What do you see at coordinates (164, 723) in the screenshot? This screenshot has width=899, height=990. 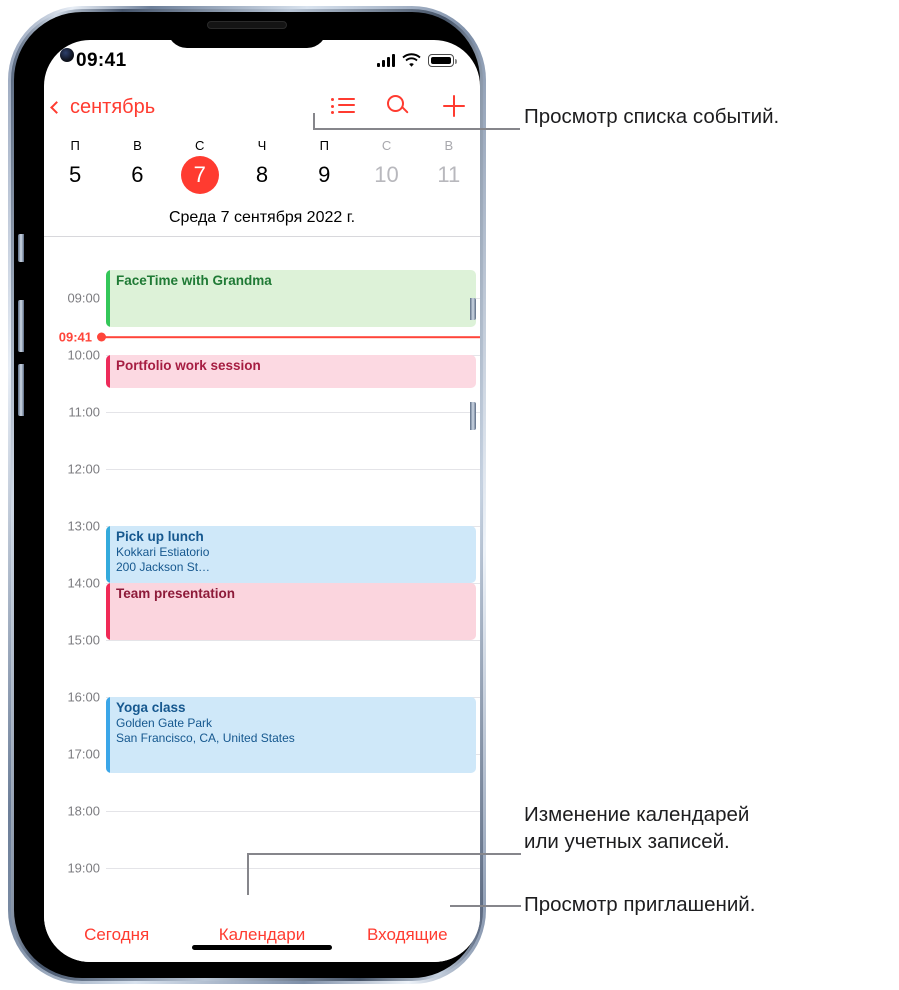 I see `event-location: Golden Gate Park` at bounding box center [164, 723].